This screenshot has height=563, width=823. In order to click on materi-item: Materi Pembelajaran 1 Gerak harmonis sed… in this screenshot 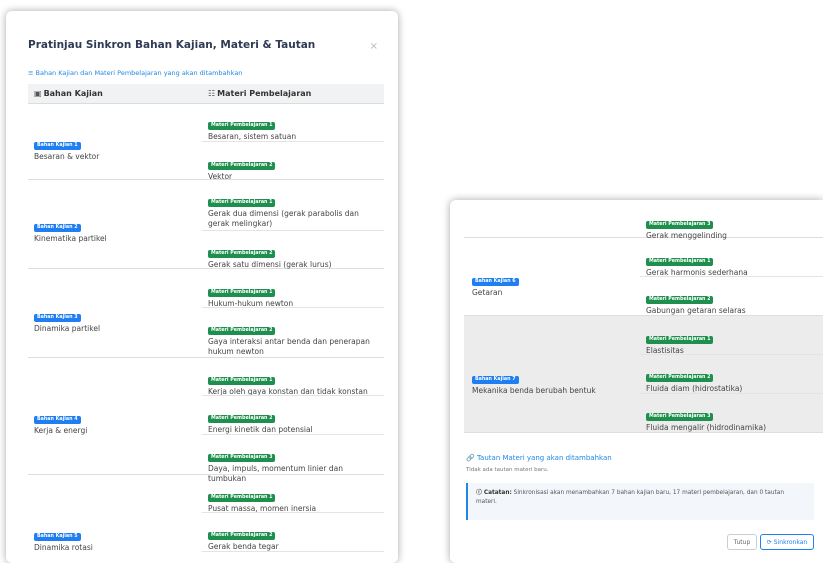, I will do `click(732, 262)`.